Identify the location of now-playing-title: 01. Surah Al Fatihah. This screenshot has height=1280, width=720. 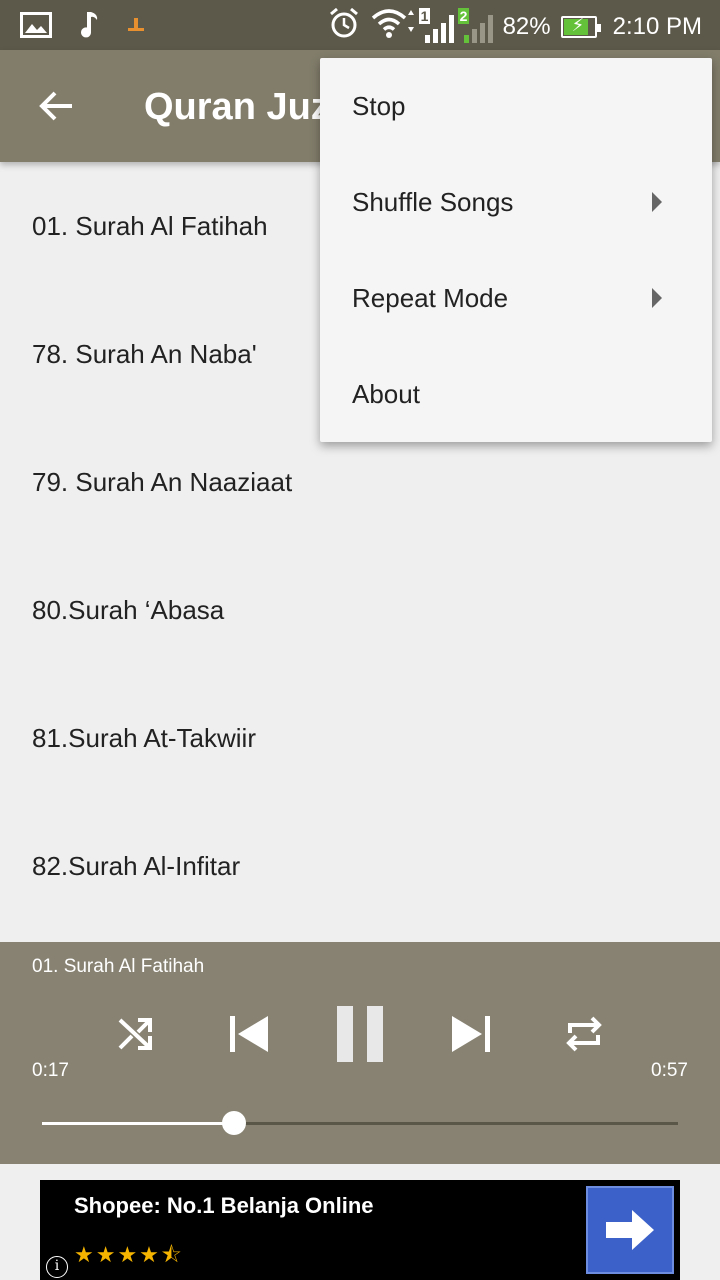
(118, 966).